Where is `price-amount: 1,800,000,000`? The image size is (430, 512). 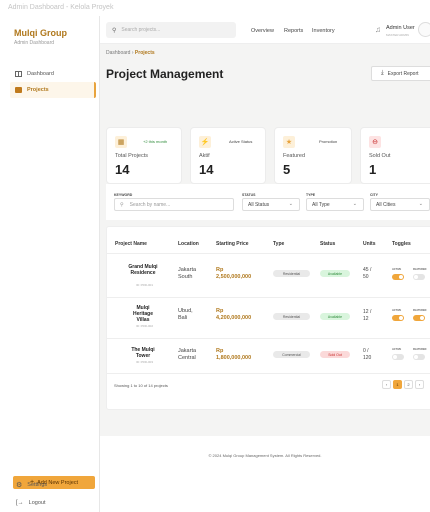
price-amount: 1,800,000,000 is located at coordinates (234, 358).